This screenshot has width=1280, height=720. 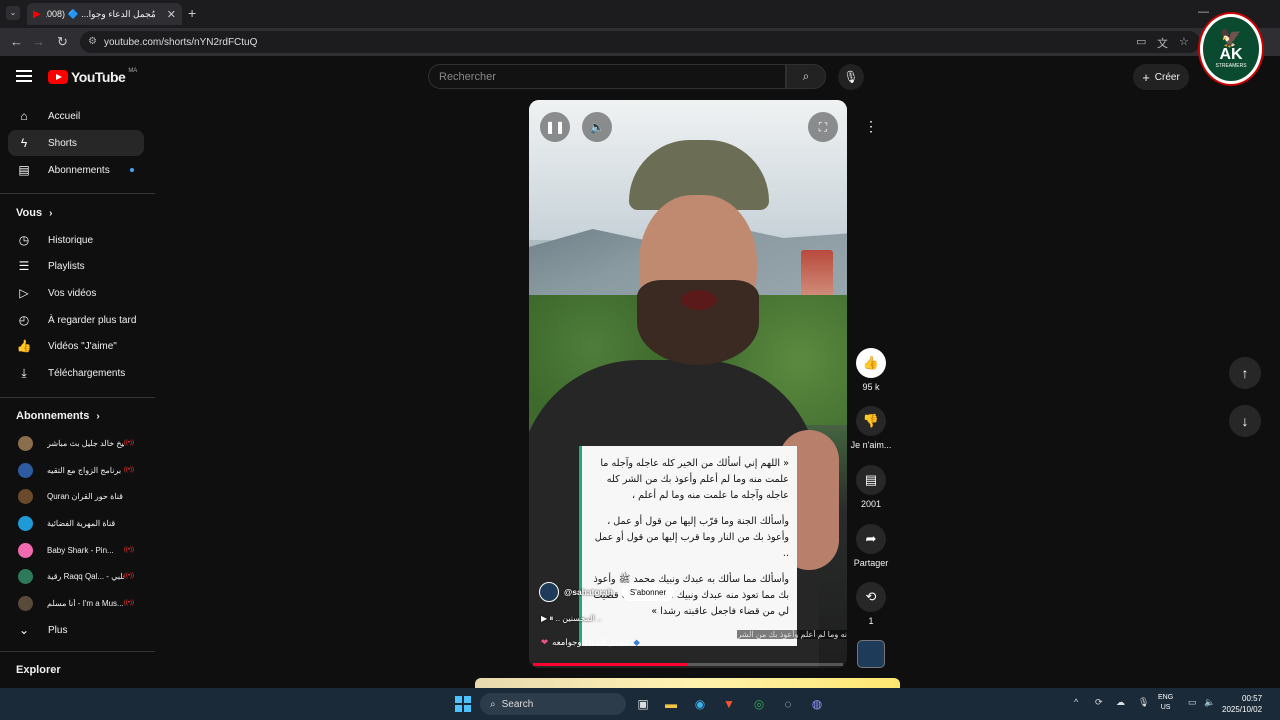 What do you see at coordinates (76, 496) in the screenshot?
I see `subscription-item: Quran قناة حور القران` at bounding box center [76, 496].